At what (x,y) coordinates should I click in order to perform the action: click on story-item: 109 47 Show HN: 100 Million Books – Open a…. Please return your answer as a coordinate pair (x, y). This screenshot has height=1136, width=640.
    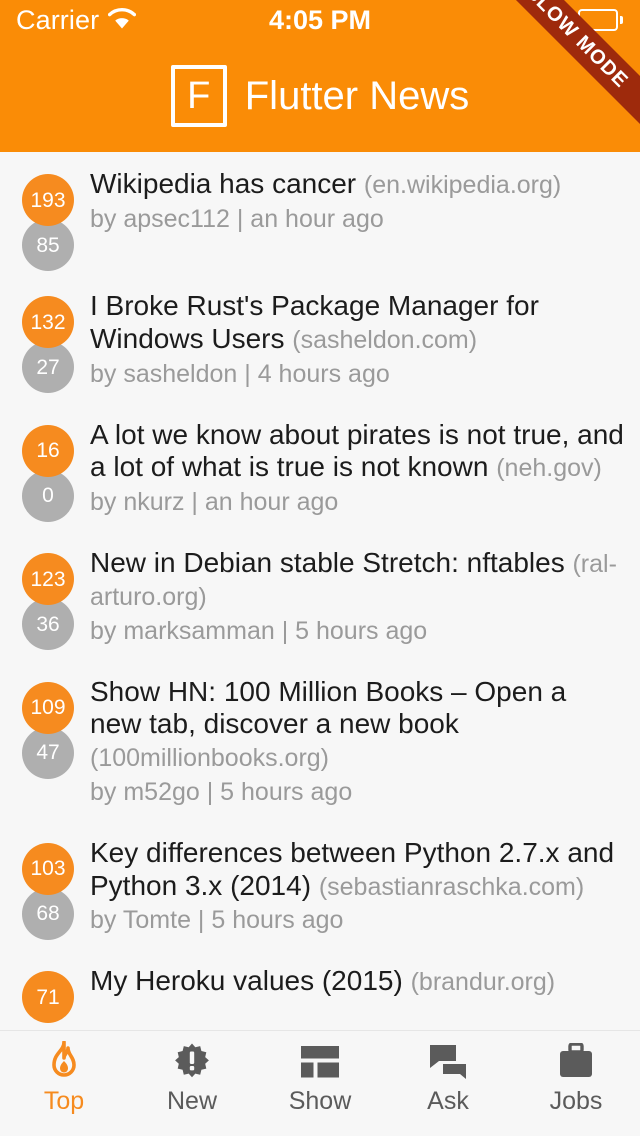
    Looking at the image, I should click on (320, 740).